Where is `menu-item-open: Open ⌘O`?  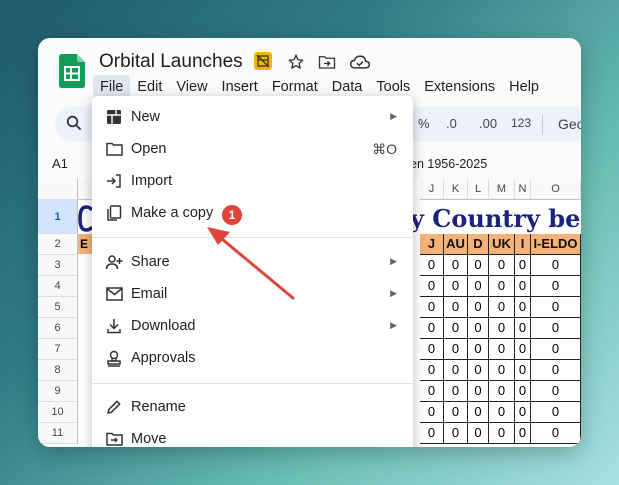 menu-item-open: Open ⌘O is located at coordinates (252, 149).